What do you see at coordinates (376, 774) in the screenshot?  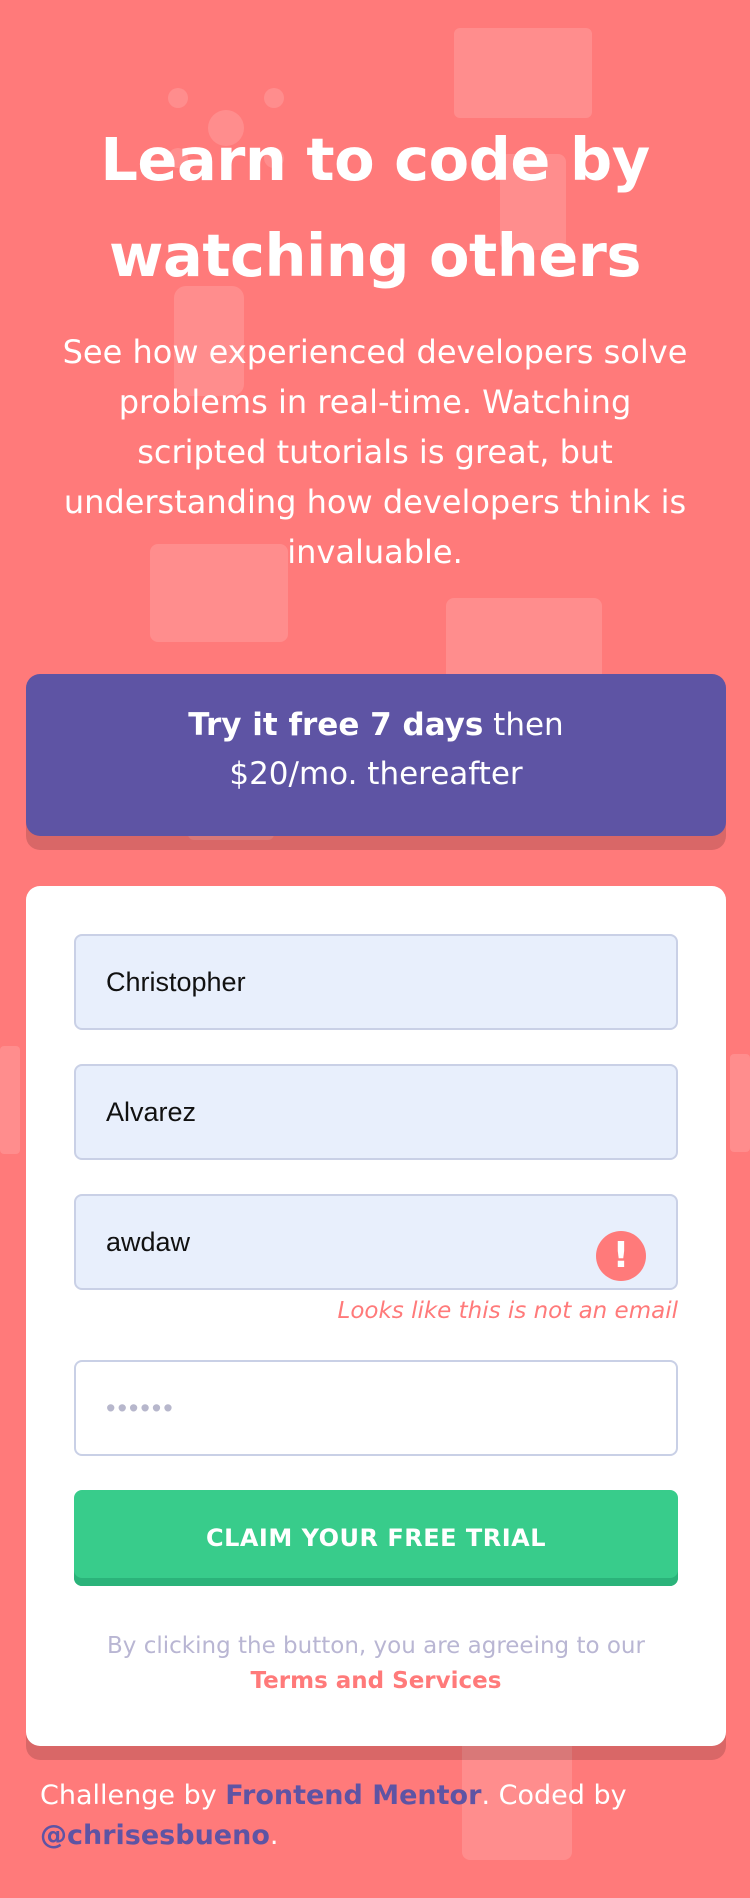 I see `promo-price-text: $20/mo. thereafter` at bounding box center [376, 774].